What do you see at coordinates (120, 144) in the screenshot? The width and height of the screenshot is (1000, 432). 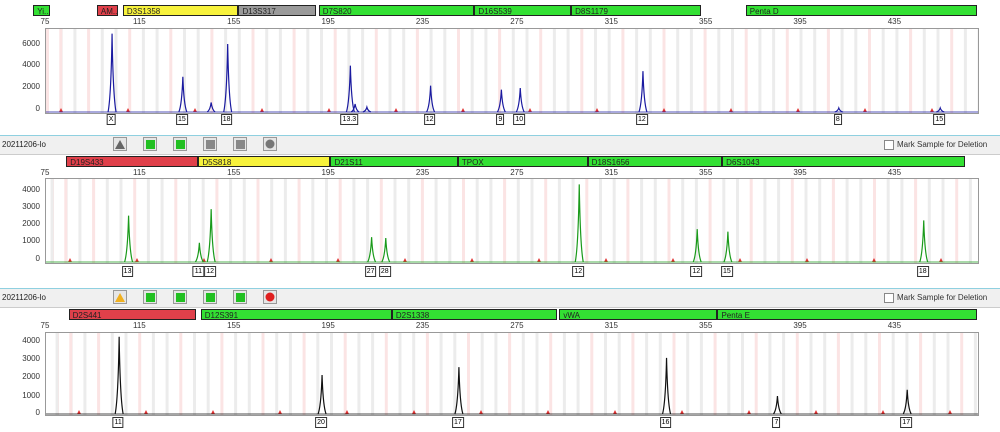 I see `triangle-gray-icon` at bounding box center [120, 144].